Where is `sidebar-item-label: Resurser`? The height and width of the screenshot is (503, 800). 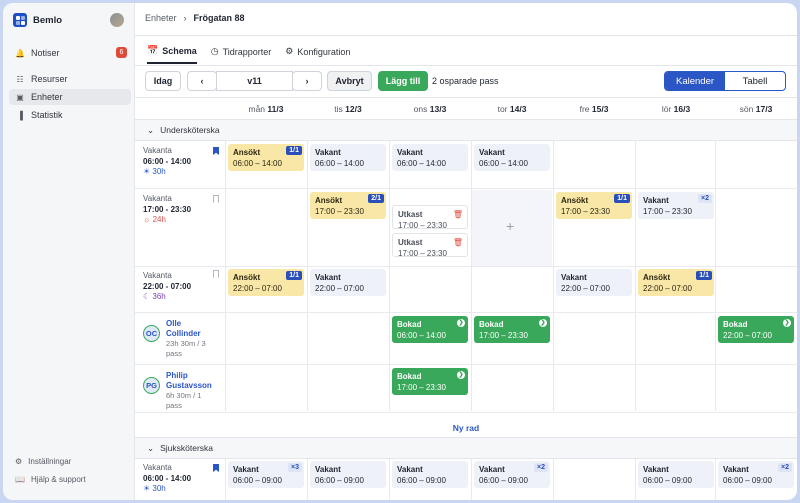
sidebar-item-label: Resurser is located at coordinates (49, 79).